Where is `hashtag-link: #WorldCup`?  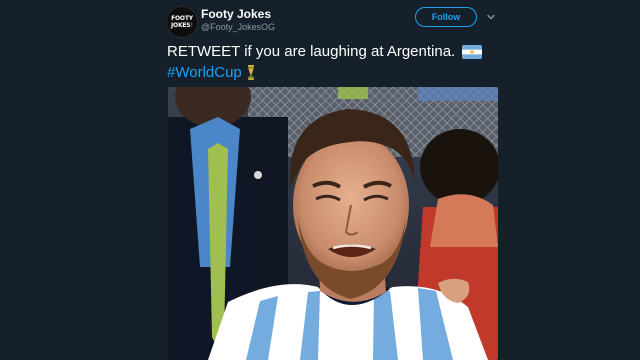 hashtag-link: #WorldCup is located at coordinates (204, 72).